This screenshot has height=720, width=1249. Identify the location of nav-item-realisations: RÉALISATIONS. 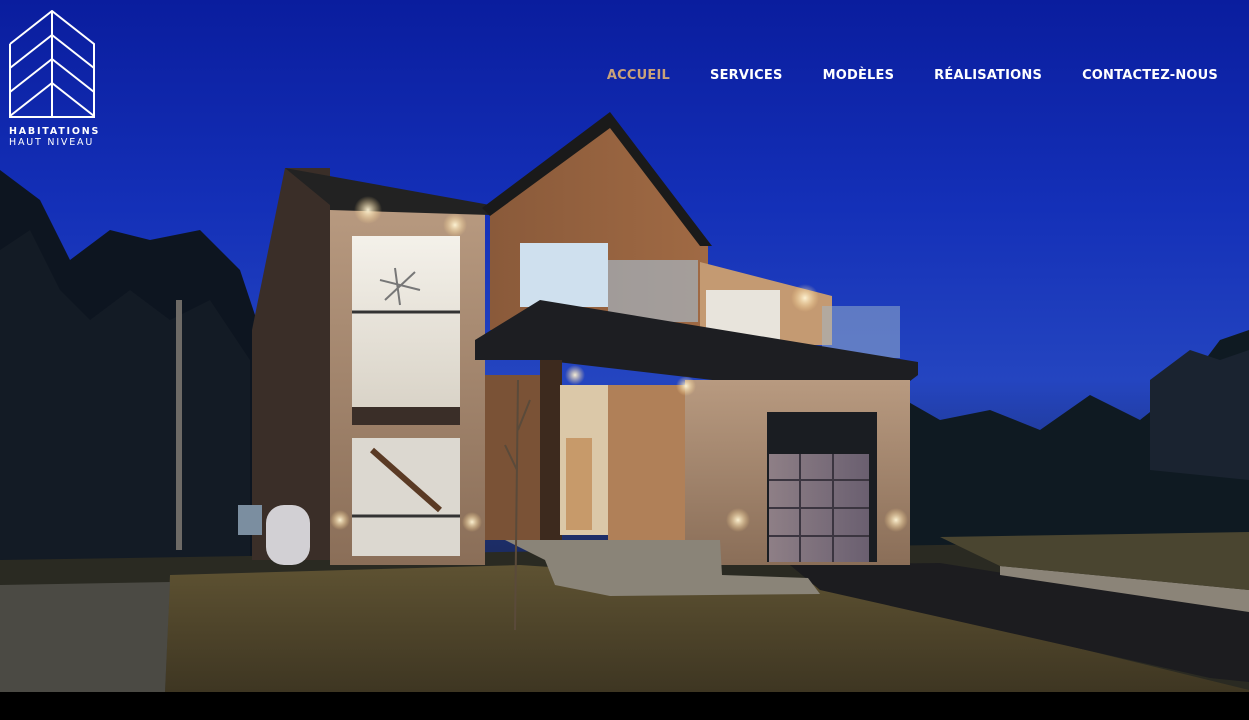
(988, 75).